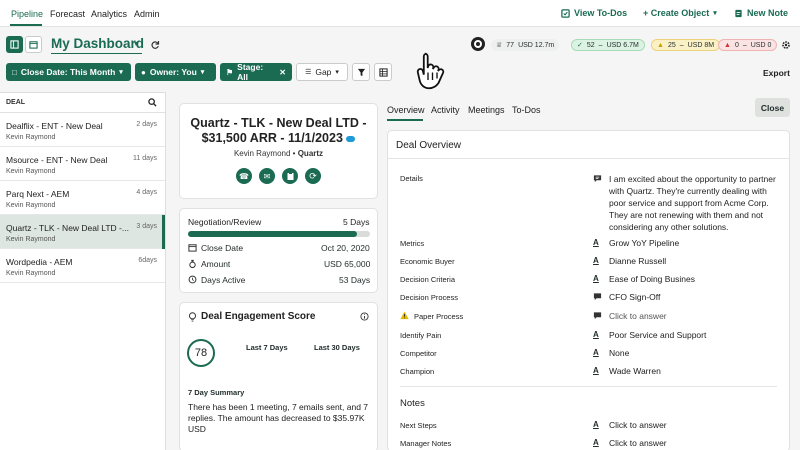  I want to click on gear-icon, so click(786, 45).